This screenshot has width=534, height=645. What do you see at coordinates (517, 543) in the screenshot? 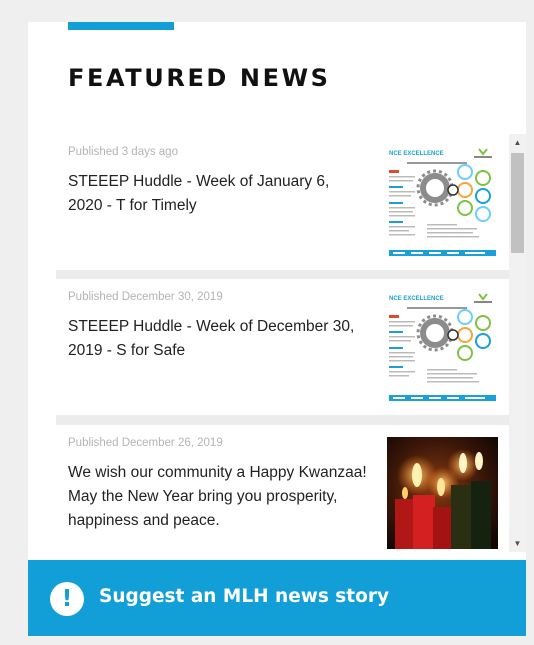
I see `scroll-down-arrow-icon: ▼` at bounding box center [517, 543].